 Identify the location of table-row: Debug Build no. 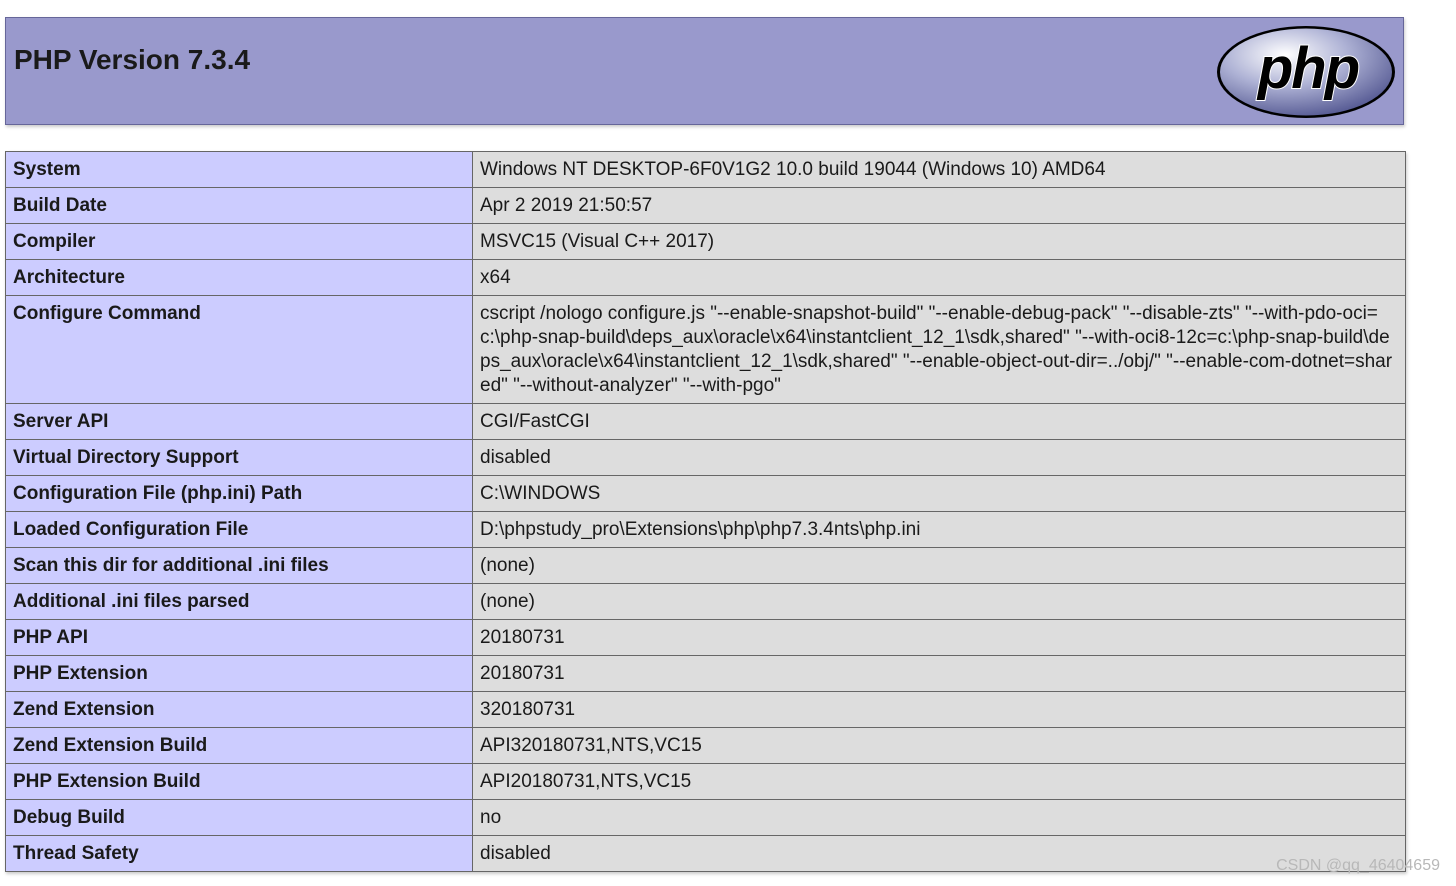
(705, 817).